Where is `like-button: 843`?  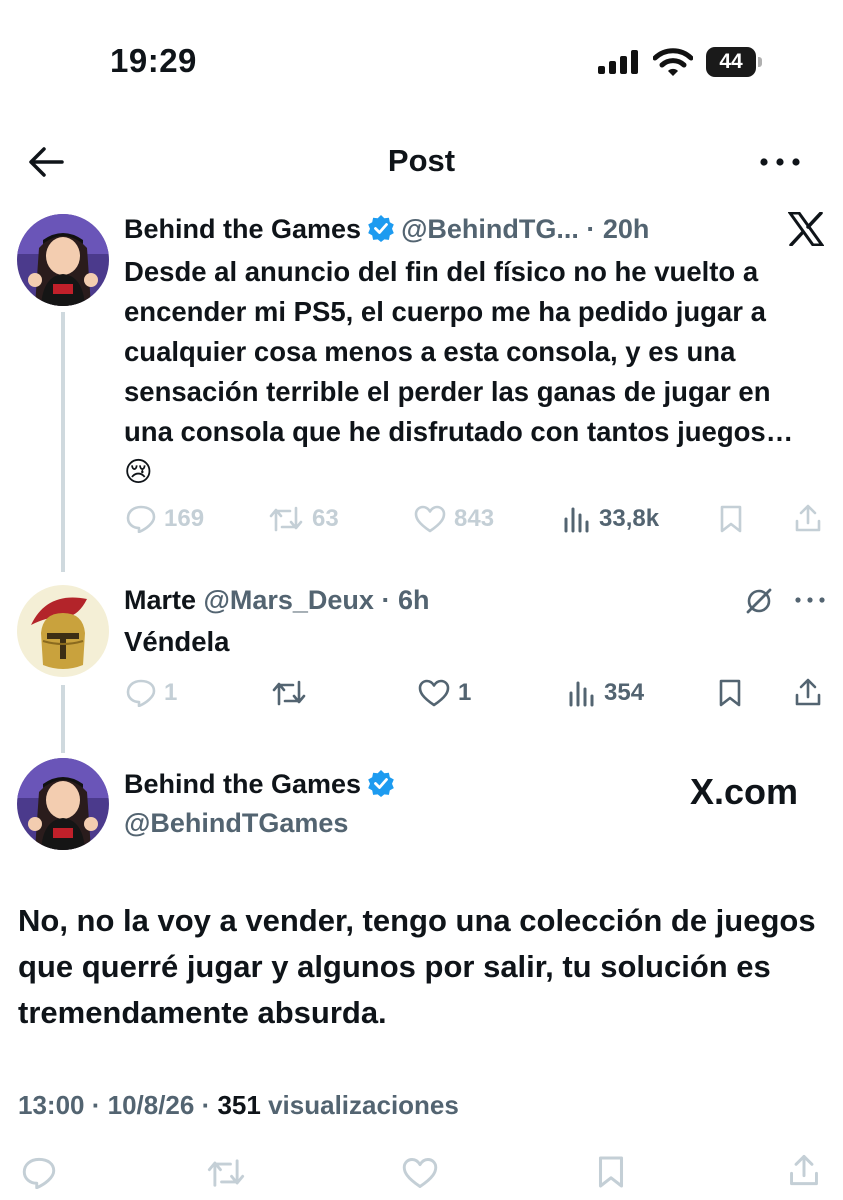
like-button: 843 is located at coordinates (454, 519).